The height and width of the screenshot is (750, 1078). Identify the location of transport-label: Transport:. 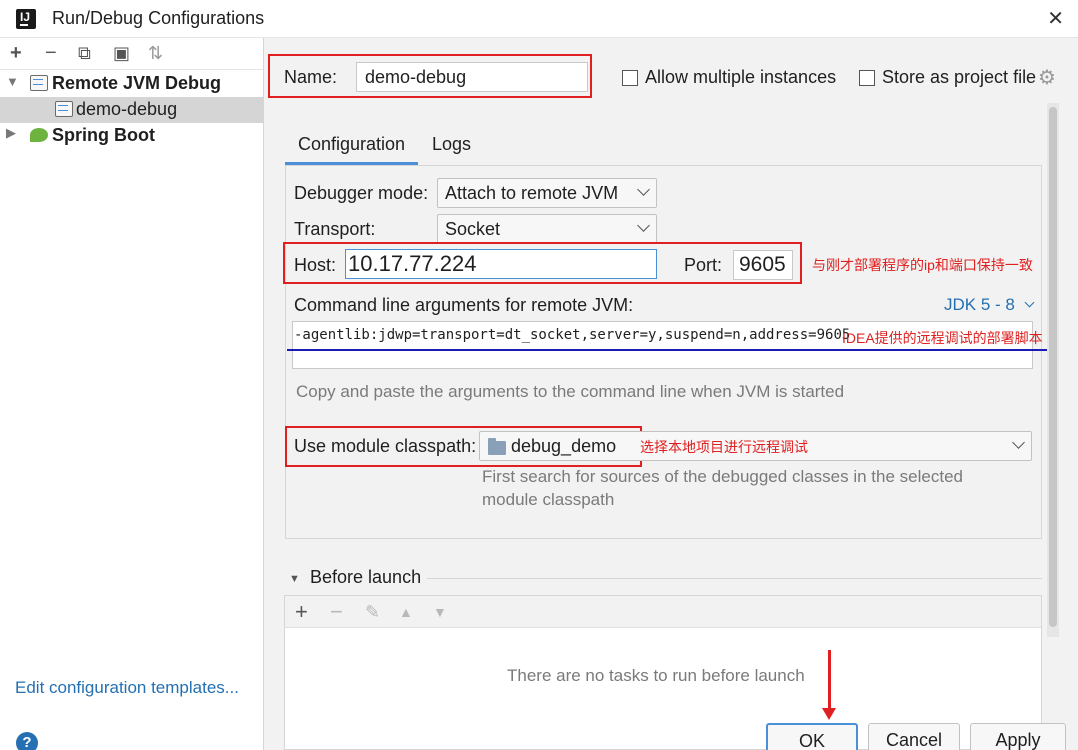
(335, 229).